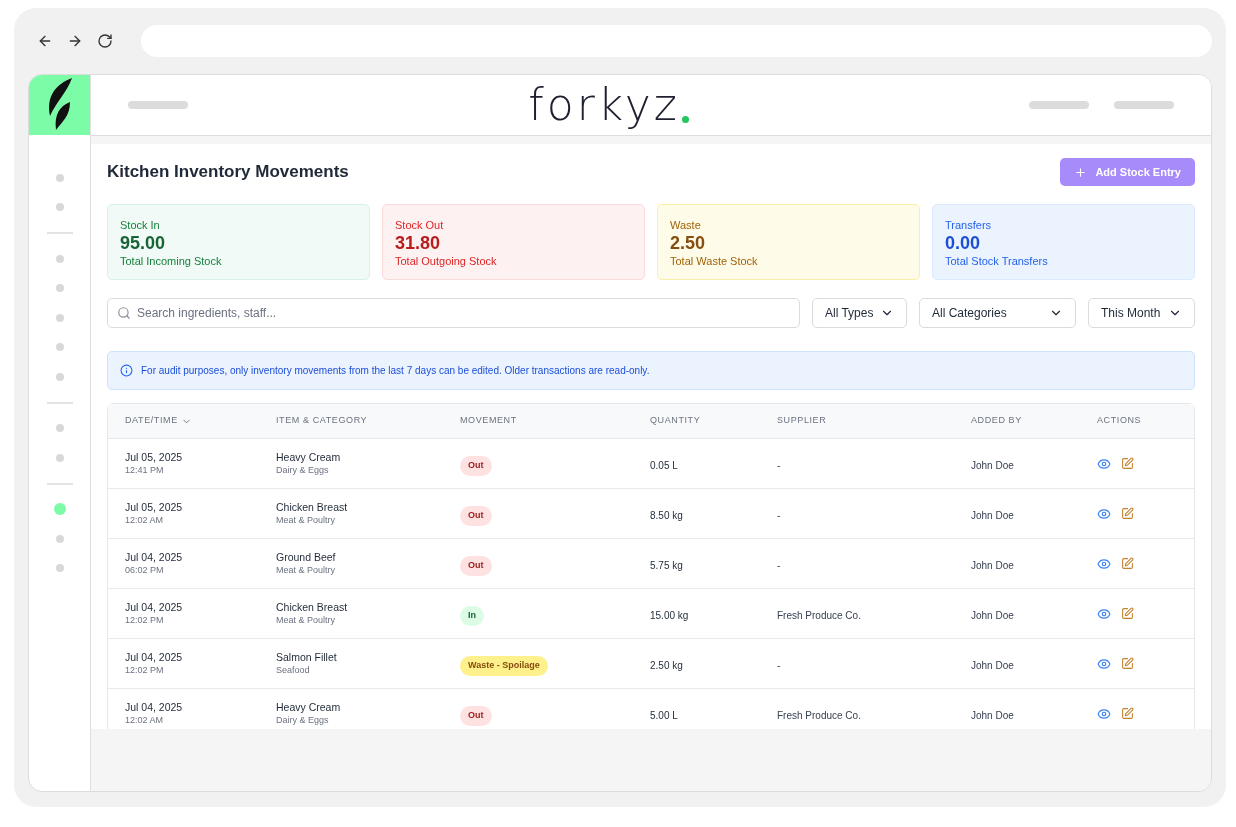 The width and height of the screenshot is (1236, 827). I want to click on stat-value: 0.00, so click(963, 243).